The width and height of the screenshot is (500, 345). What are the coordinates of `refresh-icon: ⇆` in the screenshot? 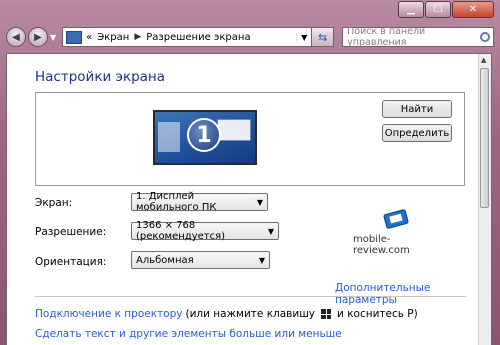 It's located at (323, 37).